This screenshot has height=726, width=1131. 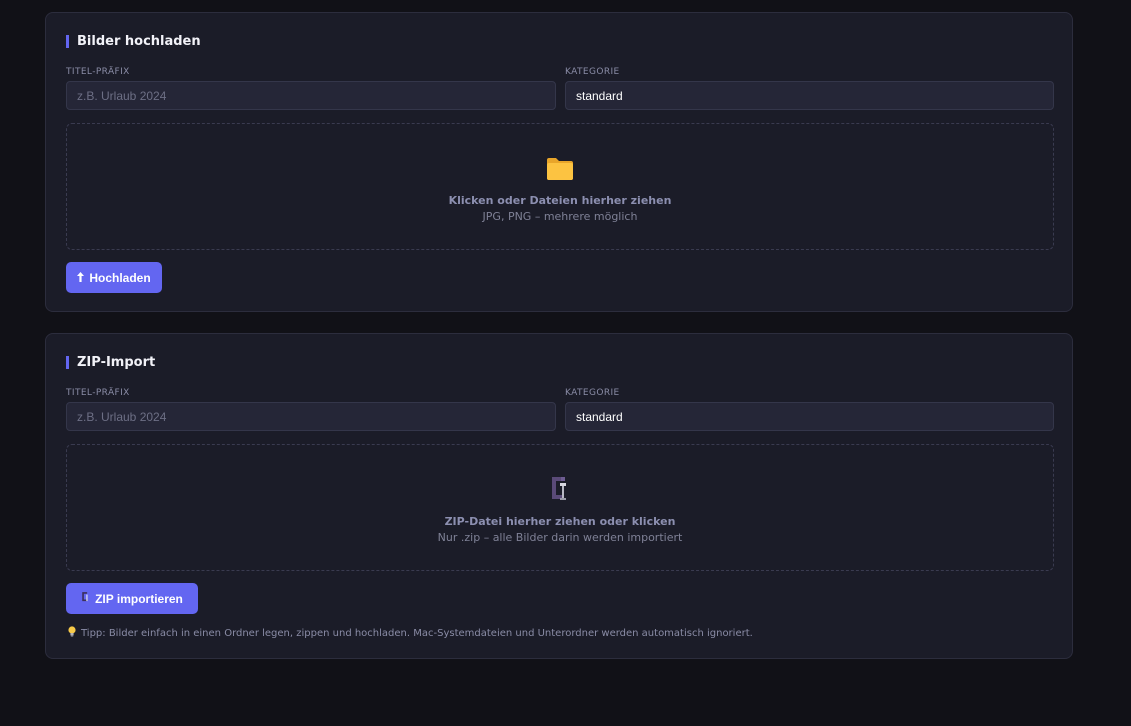 I want to click on title-prefix-input, so click(x=311, y=95).